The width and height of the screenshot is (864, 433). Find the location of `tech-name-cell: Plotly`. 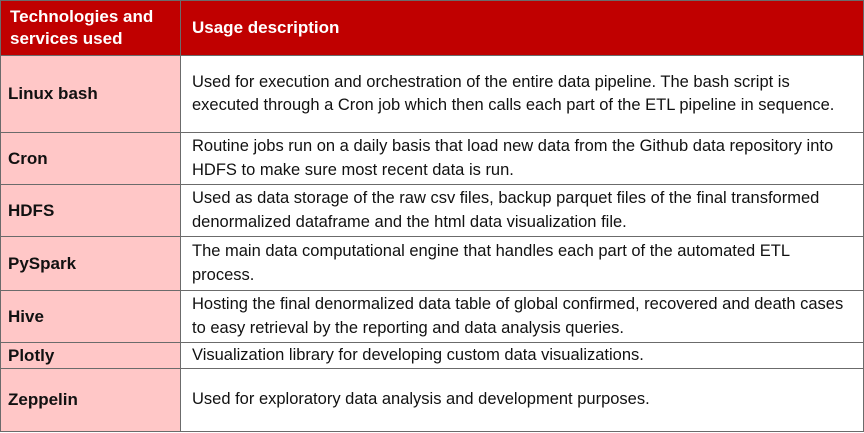

tech-name-cell: Plotly is located at coordinates (90, 355).